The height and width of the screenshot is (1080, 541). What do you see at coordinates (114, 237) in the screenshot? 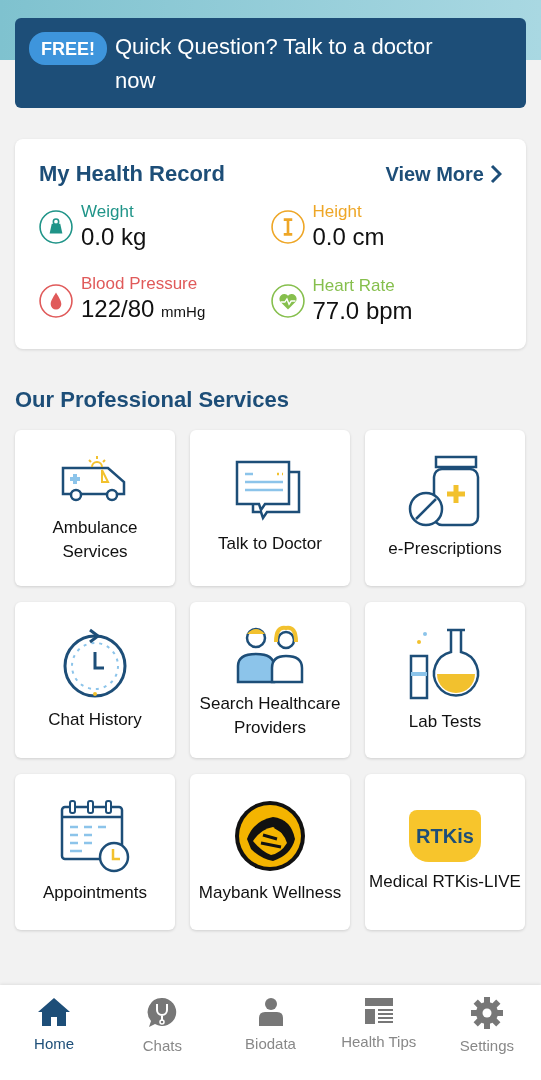
I see `metric-value: 0.0 kg` at bounding box center [114, 237].